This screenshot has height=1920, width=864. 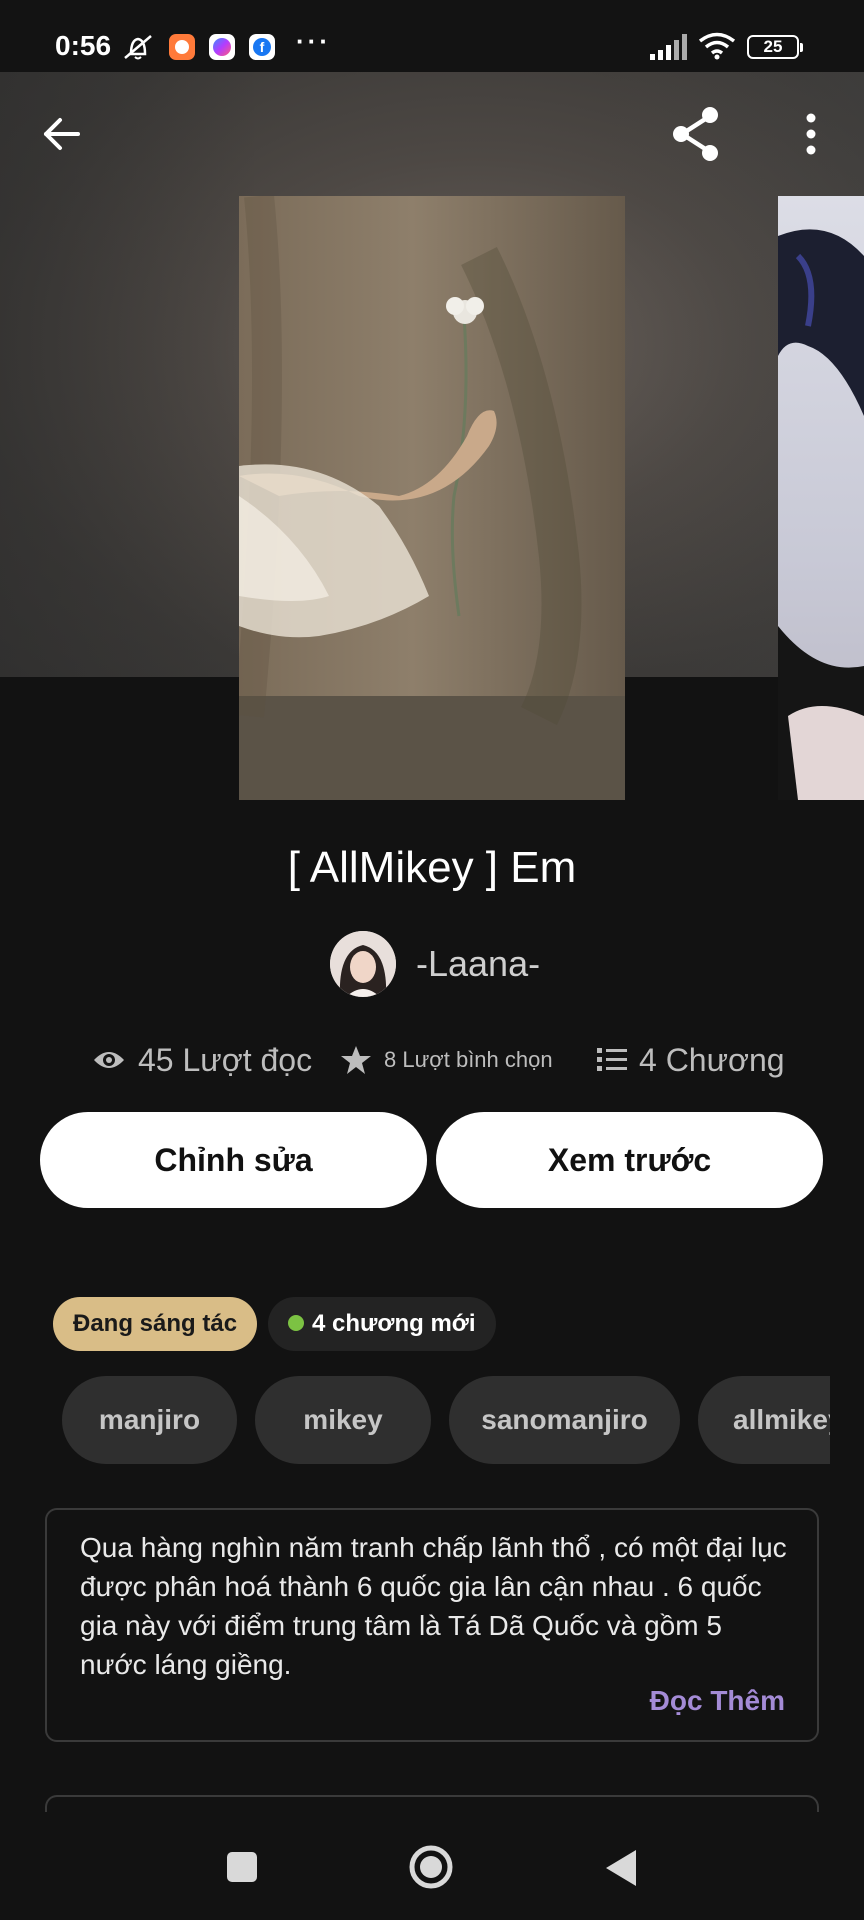 What do you see at coordinates (717, 1701) in the screenshot?
I see `read-more-link: Đọc Thêm` at bounding box center [717, 1701].